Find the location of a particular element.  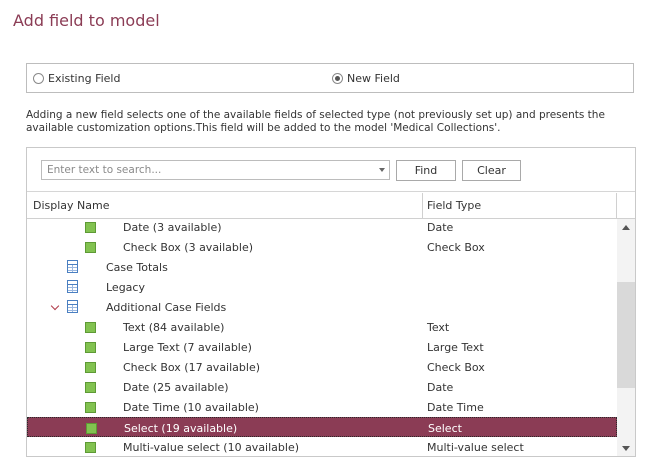

table-row: Check Box (3 available) Check Box is located at coordinates (322, 247).